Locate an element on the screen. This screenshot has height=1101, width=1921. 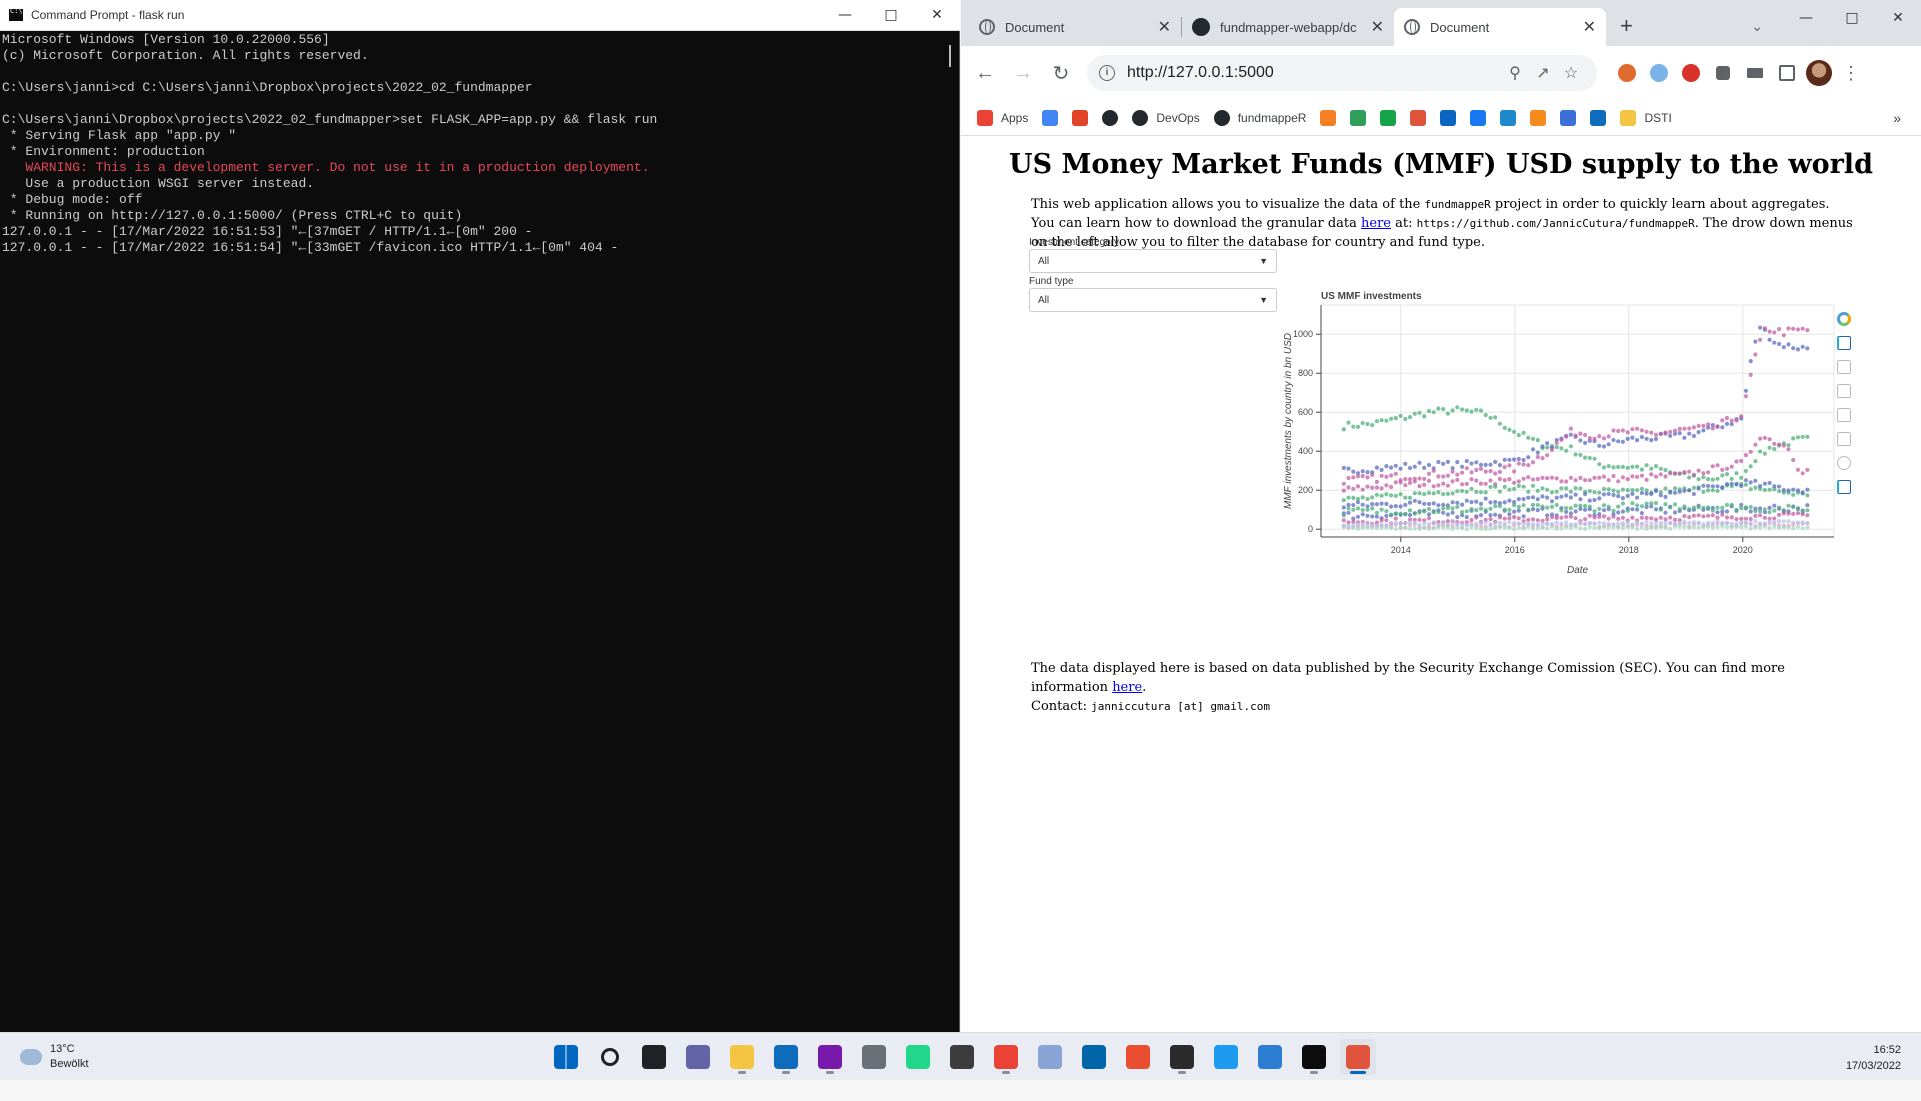
extension-firefox-icon is located at coordinates (1627, 73).